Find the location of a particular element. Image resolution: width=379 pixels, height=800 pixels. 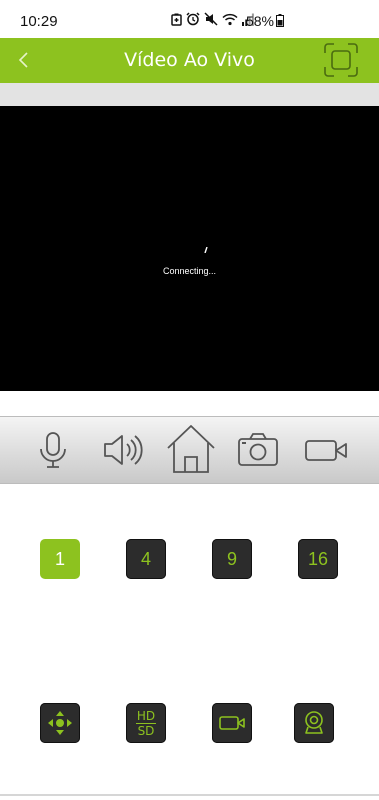

microphone-button is located at coordinates (53, 450).